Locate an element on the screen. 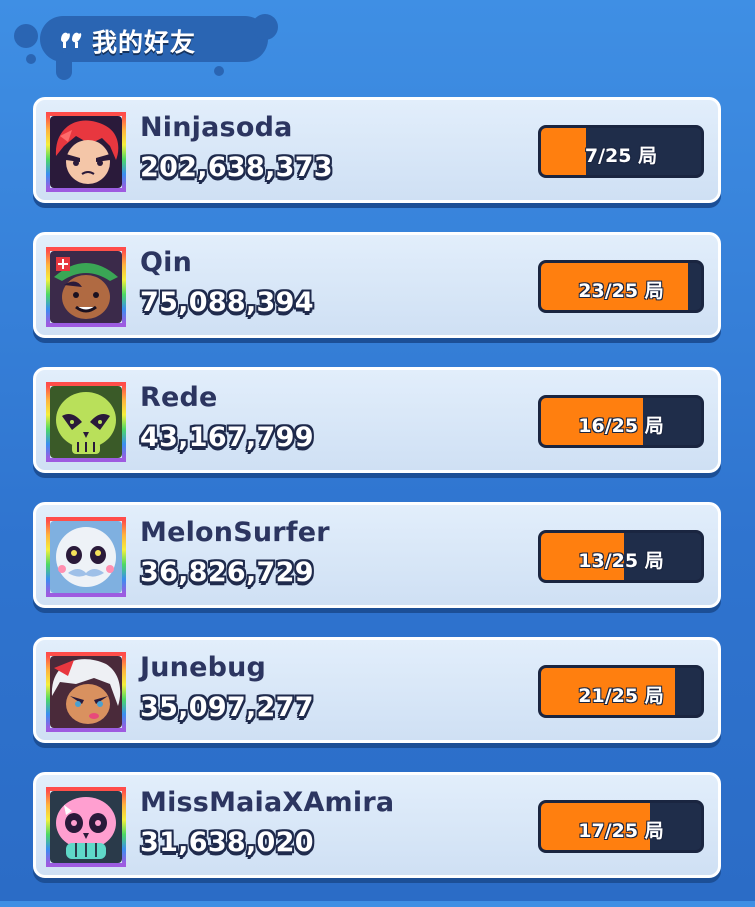 The height and width of the screenshot is (907, 755). friend-card: Qin 75,088,394 23/25 局 is located at coordinates (377, 285).